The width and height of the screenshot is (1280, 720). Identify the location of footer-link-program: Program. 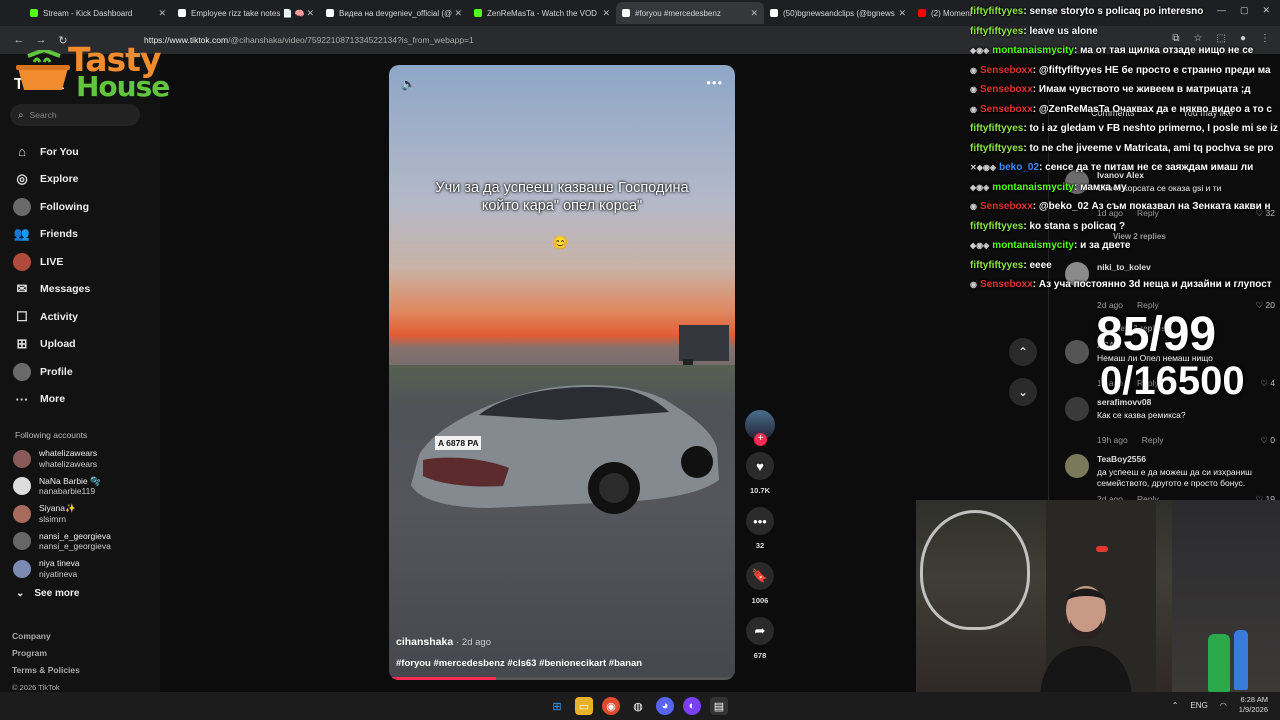
(46, 653).